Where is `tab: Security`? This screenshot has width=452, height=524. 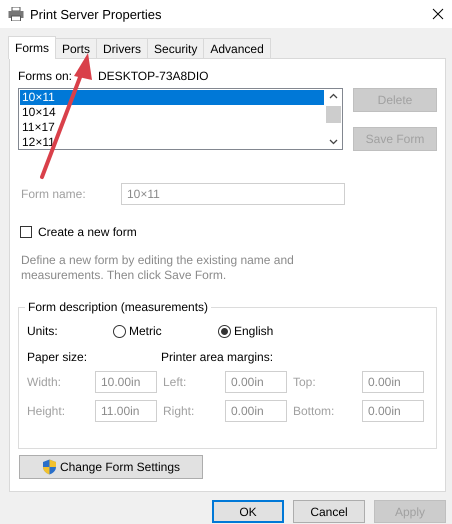
tab: Security is located at coordinates (175, 48).